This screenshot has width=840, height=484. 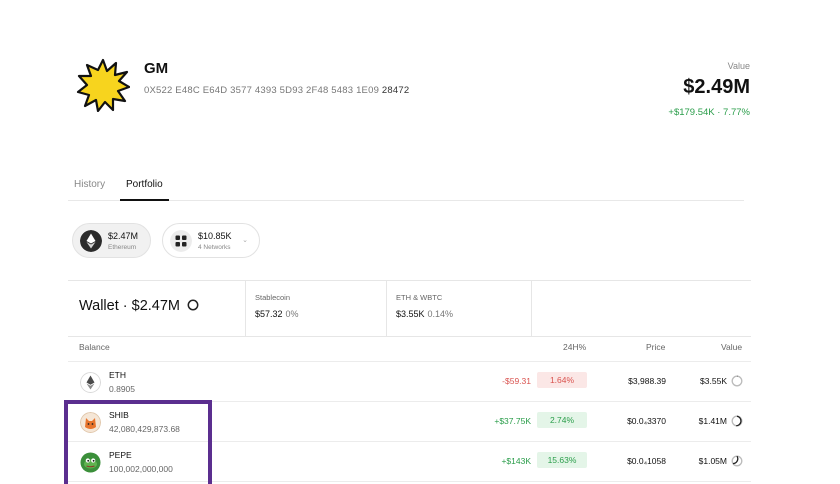 What do you see at coordinates (713, 381) in the screenshot?
I see `coin-value: $3.55K` at bounding box center [713, 381].